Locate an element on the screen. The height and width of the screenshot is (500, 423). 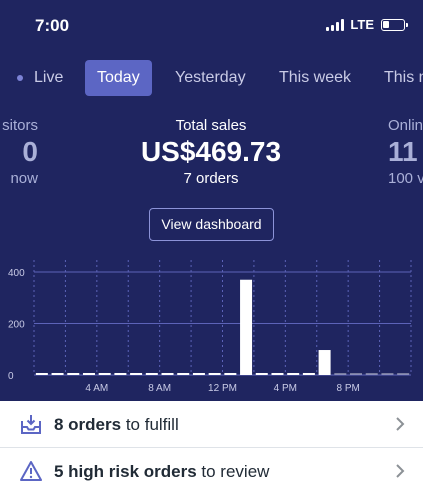
fulfill-orders-text: 8 orders to fulfill is located at coordinates (116, 425).